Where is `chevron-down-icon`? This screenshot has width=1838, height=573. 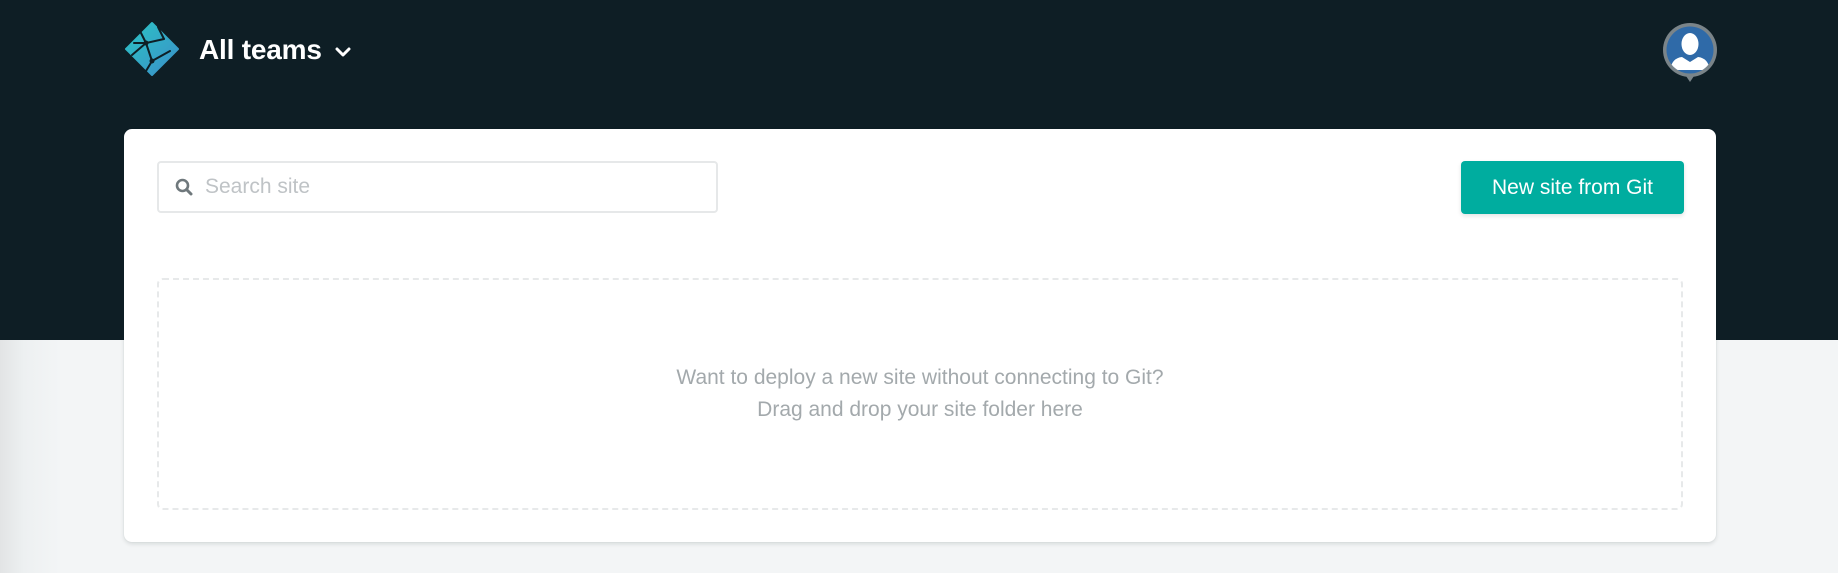
chevron-down-icon is located at coordinates (343, 52).